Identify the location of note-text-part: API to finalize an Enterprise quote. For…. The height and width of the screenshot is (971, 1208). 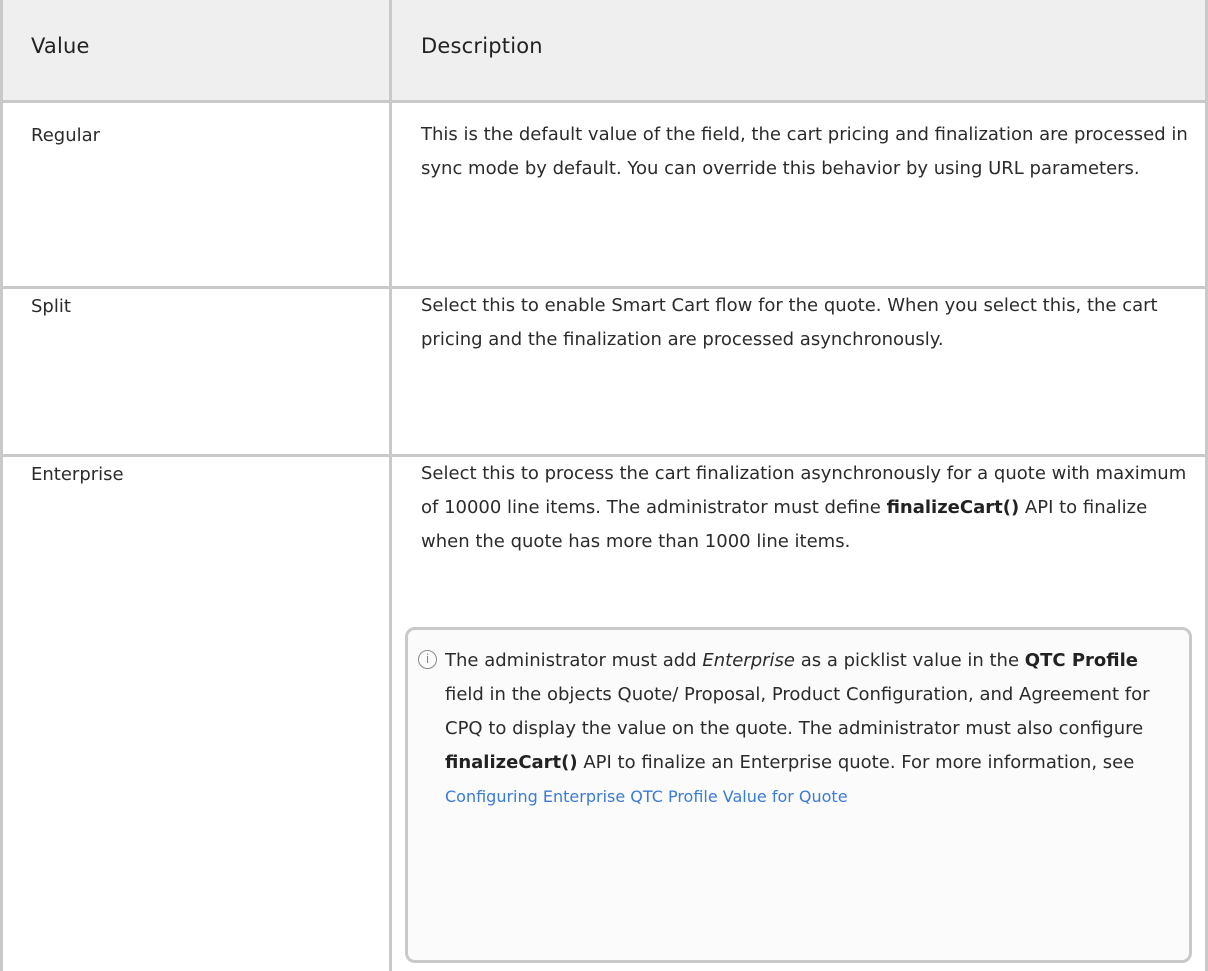
(856, 762).